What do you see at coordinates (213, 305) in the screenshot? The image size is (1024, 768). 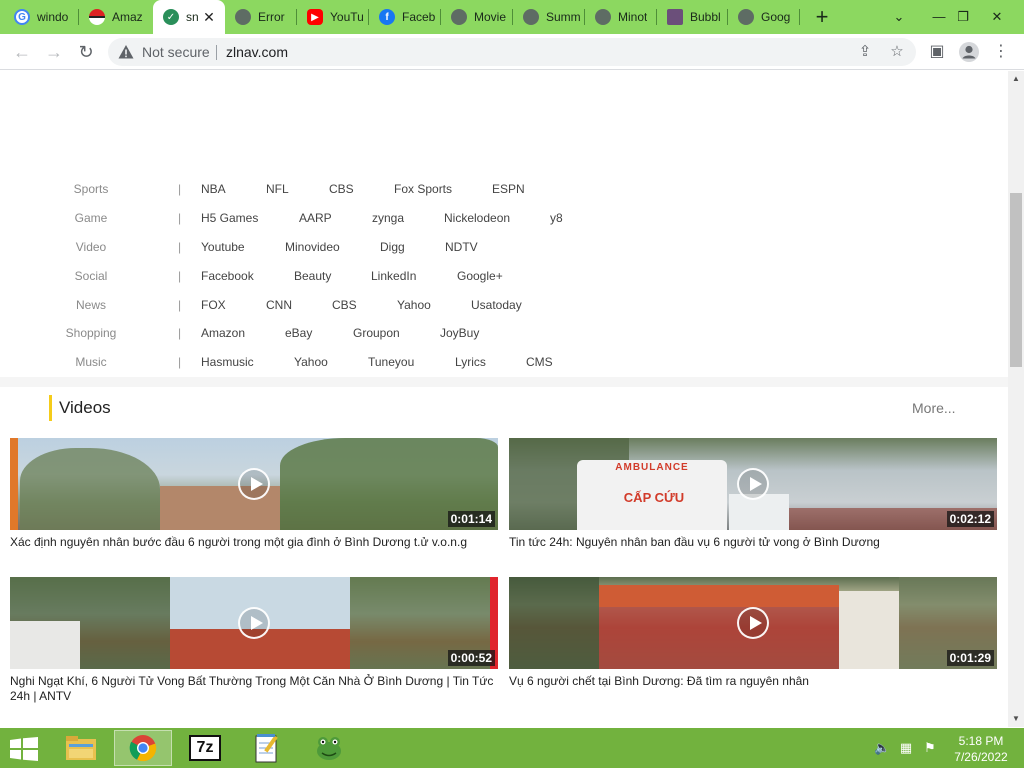 I see `link-fox: FOX` at bounding box center [213, 305].